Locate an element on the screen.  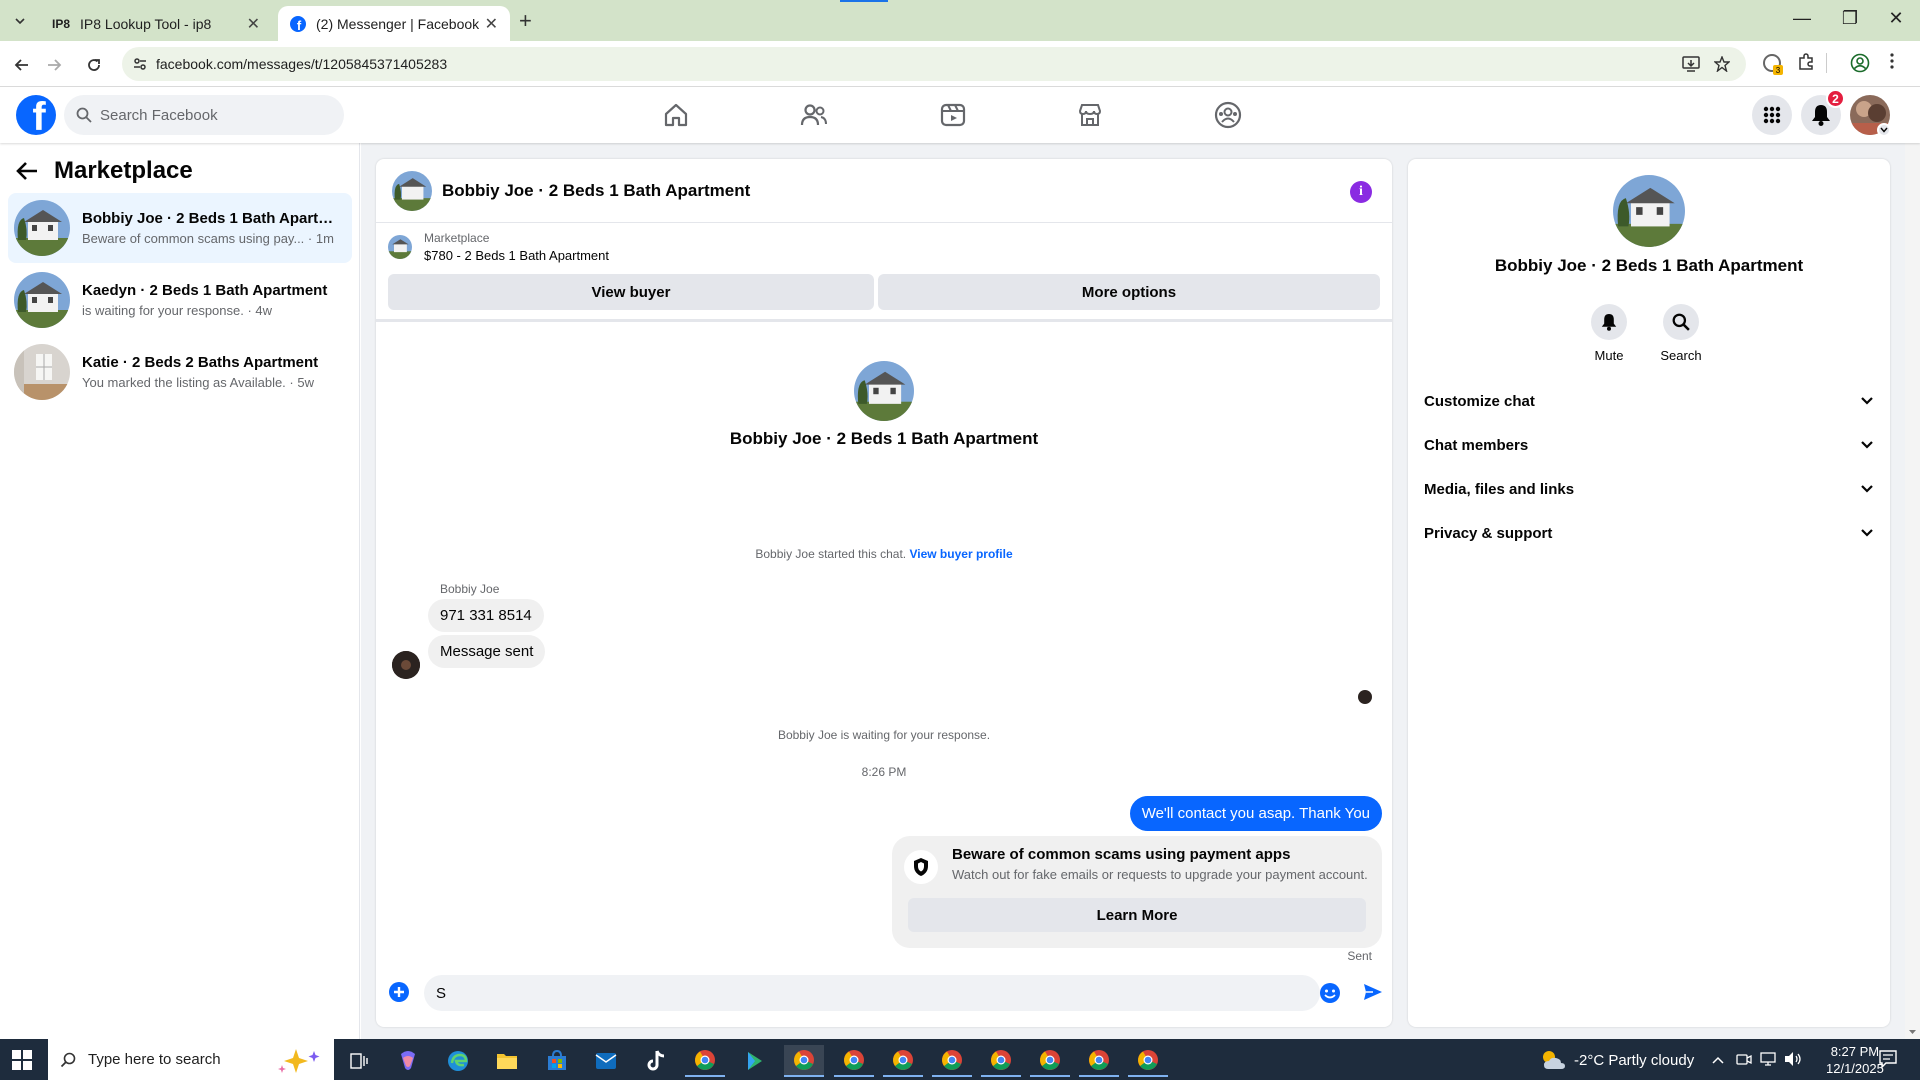
outgoing-message: We'll contact you asap. Thank You is located at coordinates (1255, 813).